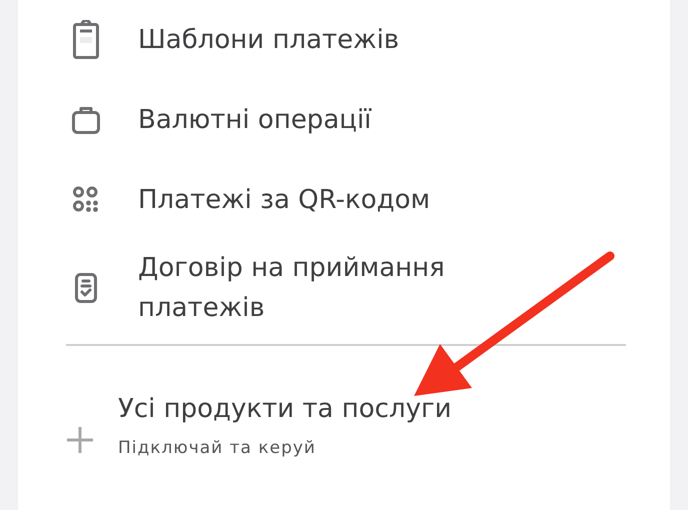 The width and height of the screenshot is (688, 510). Describe the element at coordinates (86, 40) in the screenshot. I see `clipboard-icon` at that location.